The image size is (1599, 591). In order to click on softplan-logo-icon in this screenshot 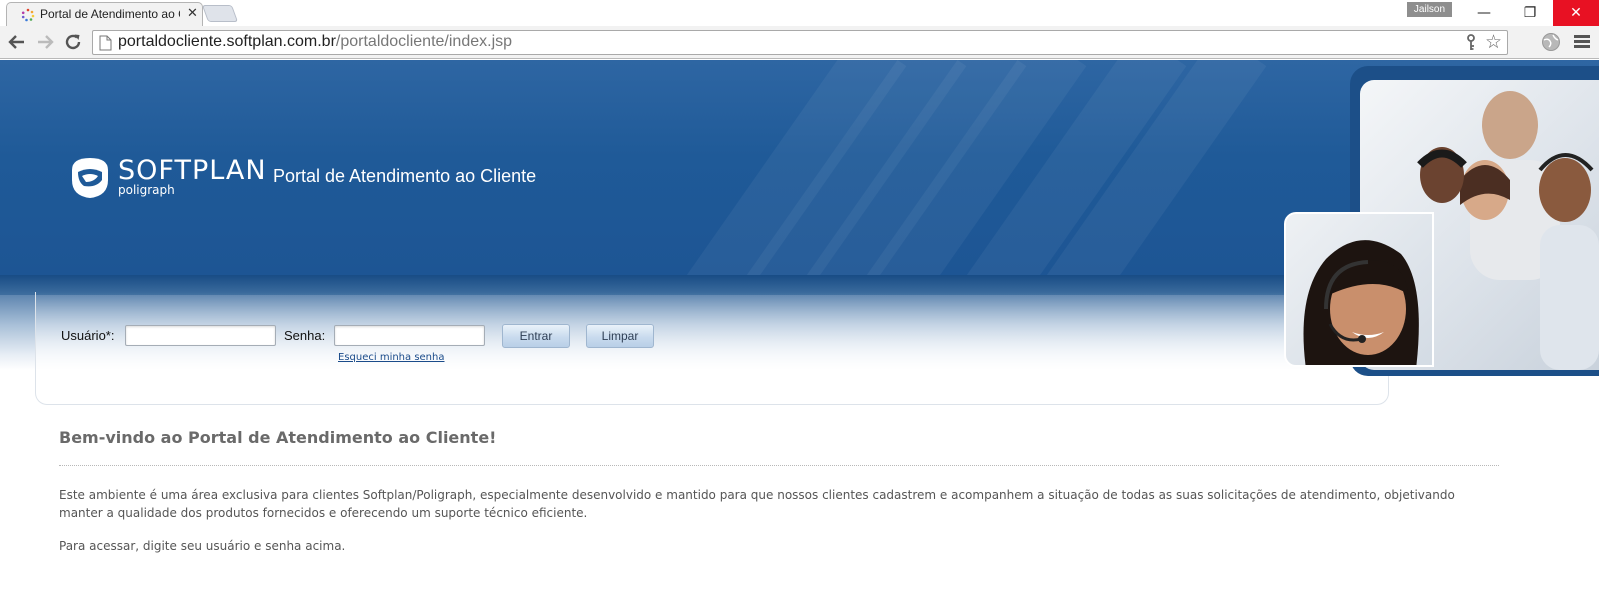, I will do `click(90, 178)`.